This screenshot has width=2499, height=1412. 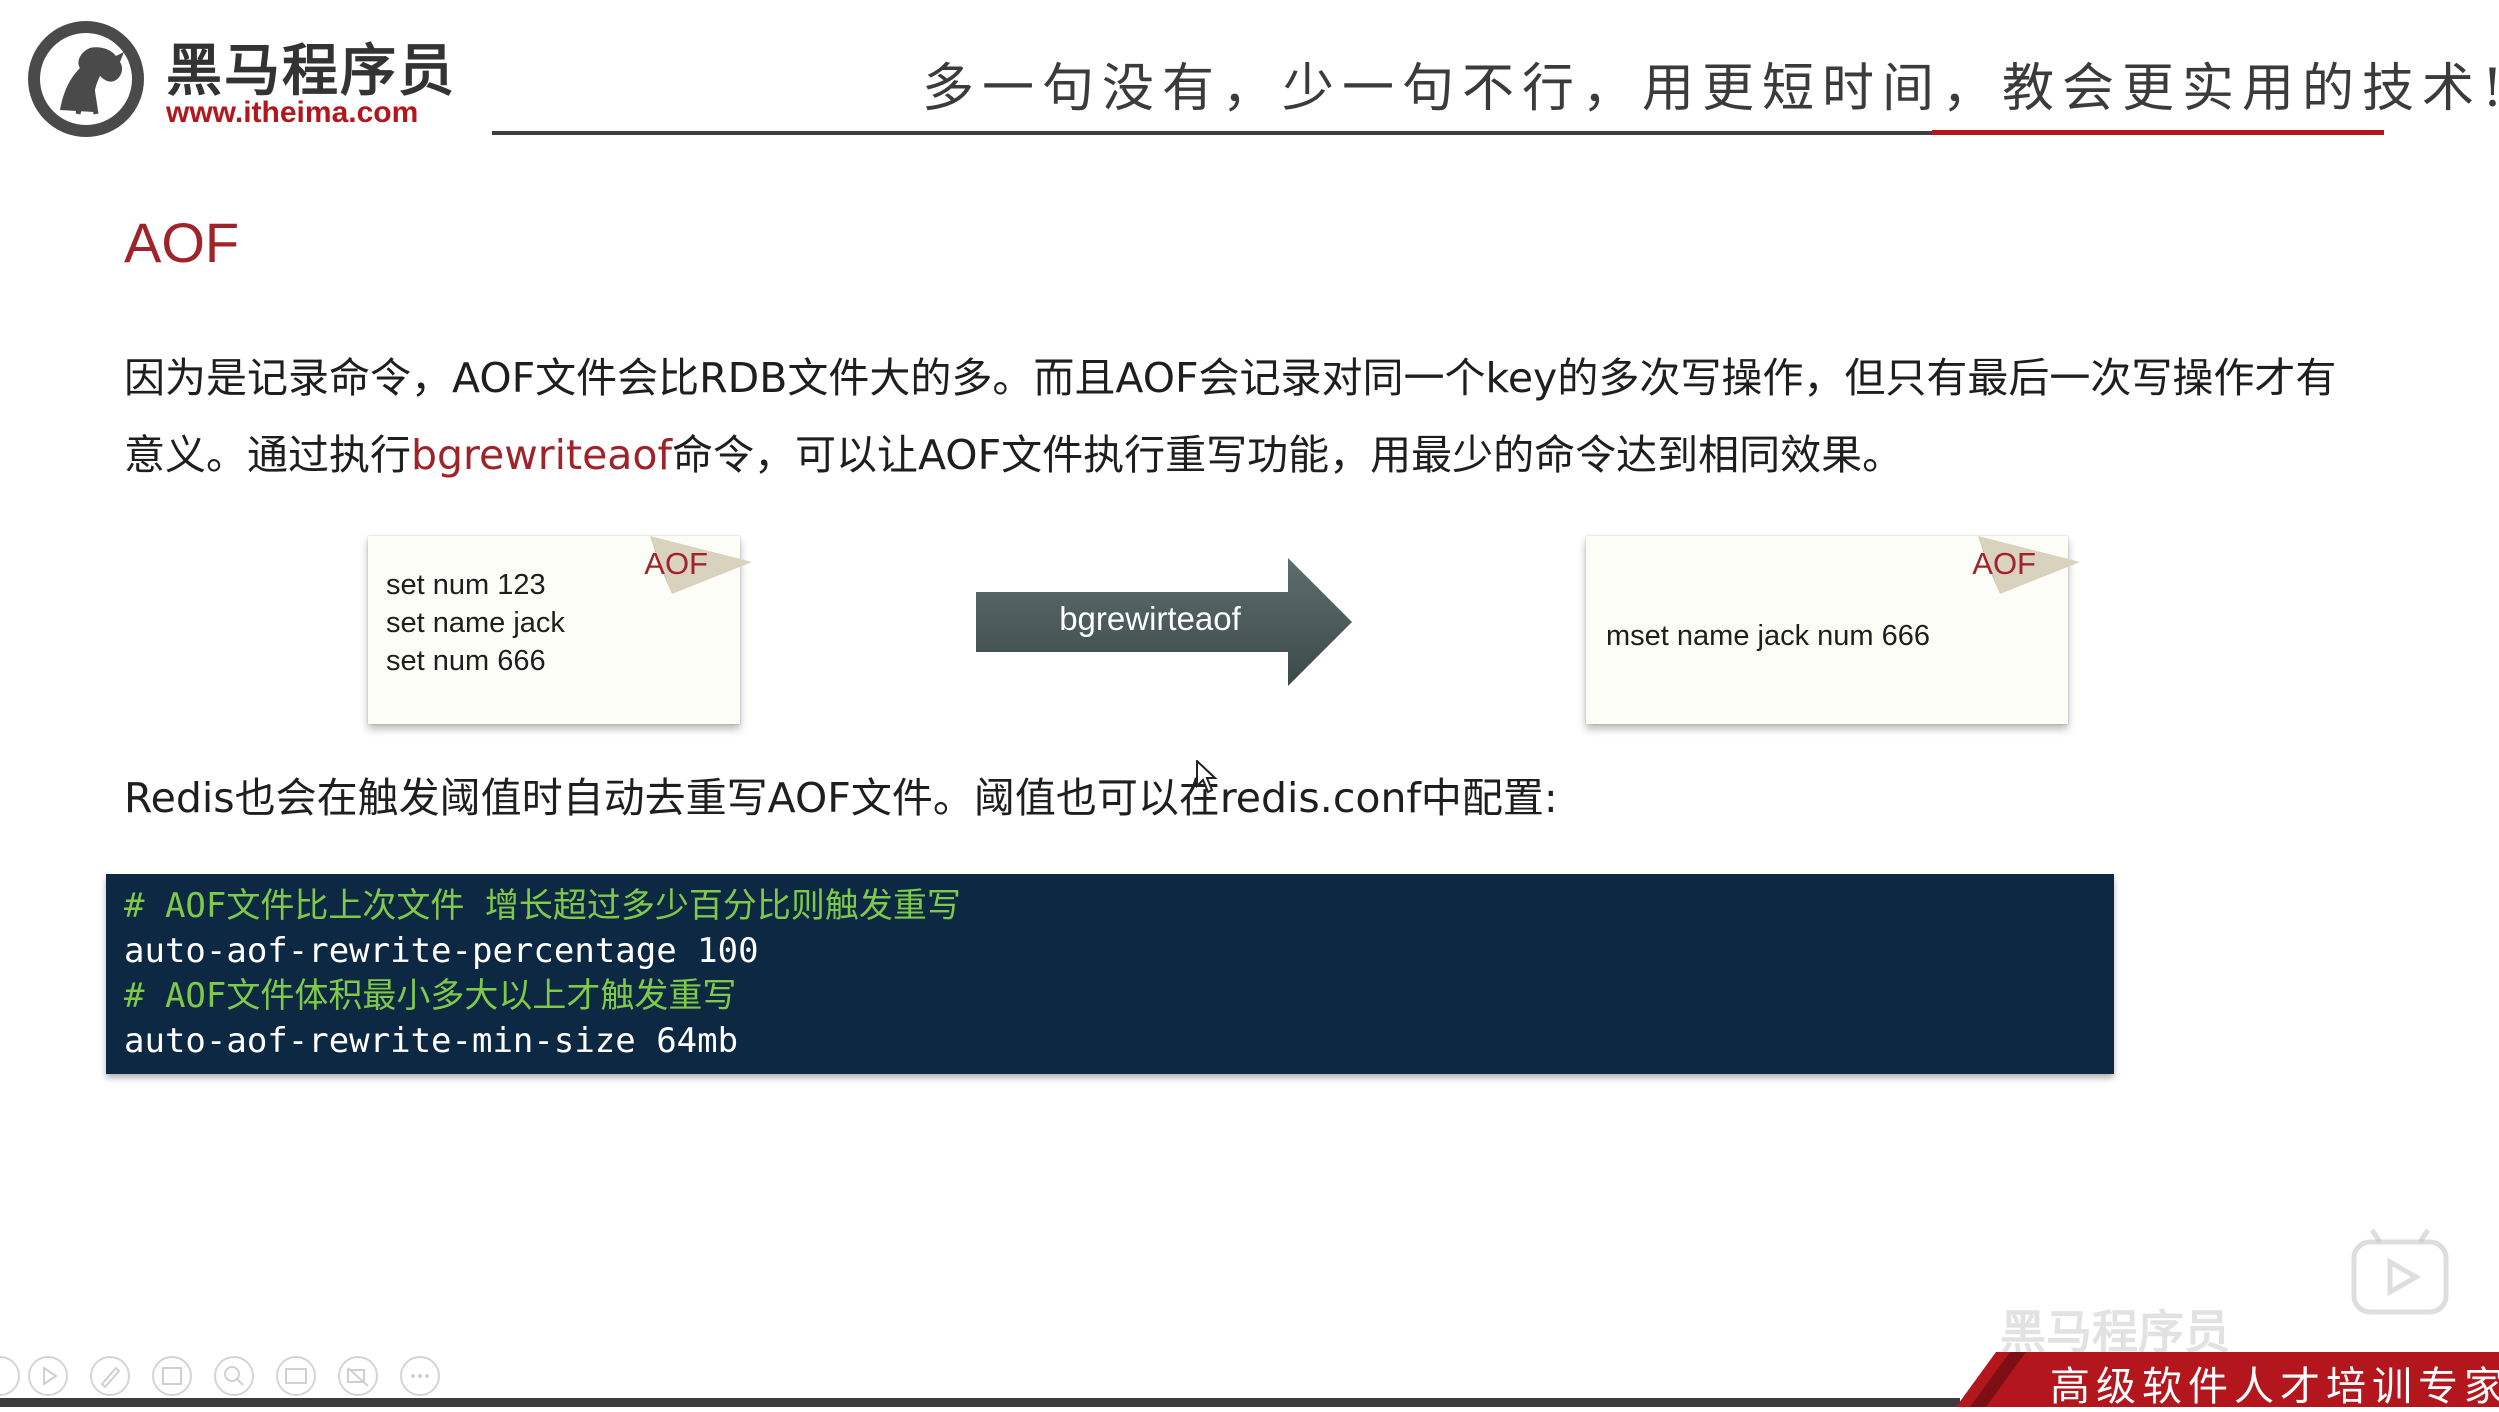 What do you see at coordinates (466, 661) in the screenshot?
I see `aof-command-line: set num 666` at bounding box center [466, 661].